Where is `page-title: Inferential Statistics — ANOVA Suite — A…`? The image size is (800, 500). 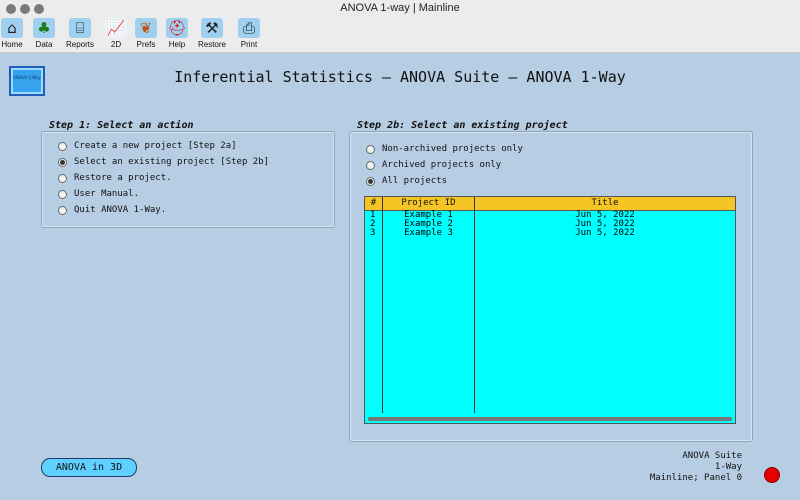 page-title: Inferential Statistics — ANOVA Suite — A… is located at coordinates (400, 77).